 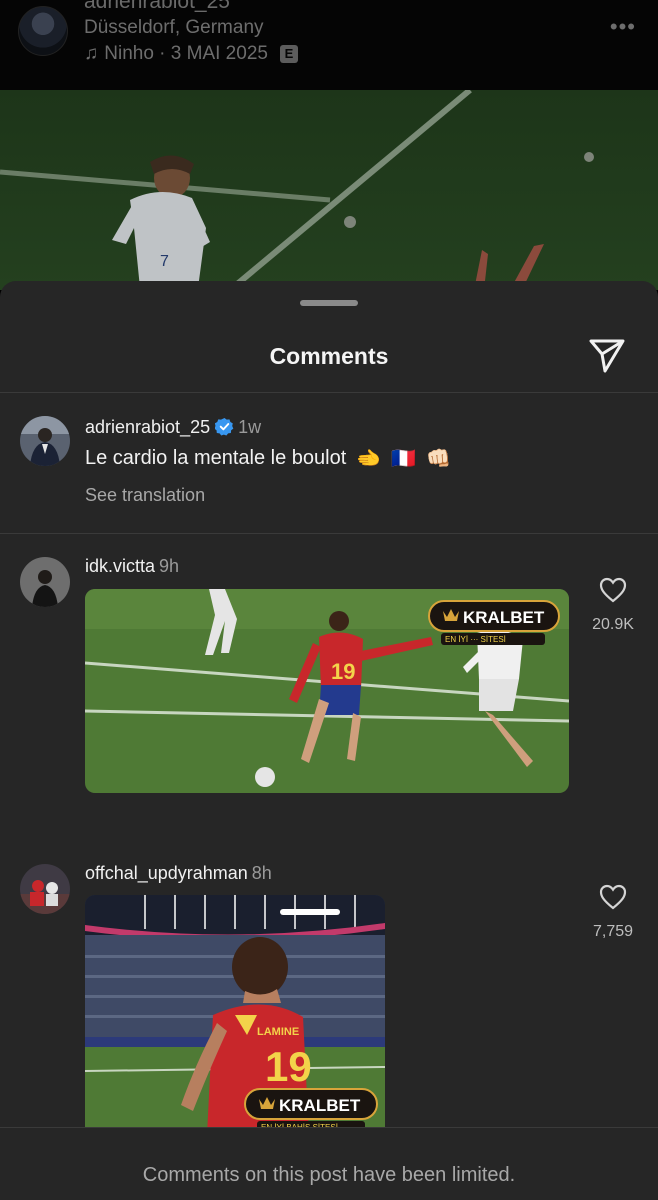 I want to click on post-music: ♫ Ninho · 3 MAI 2025 E, so click(x=191, y=54).